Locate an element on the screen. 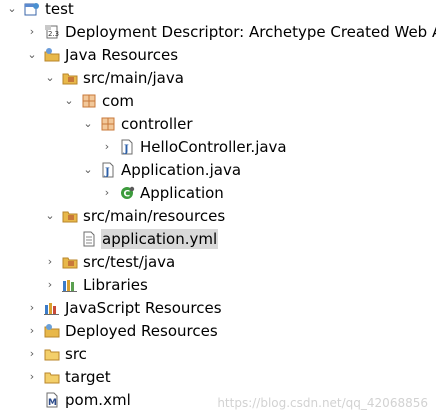 The width and height of the screenshot is (436, 418). tree-item-label: test is located at coordinates (59, 9).